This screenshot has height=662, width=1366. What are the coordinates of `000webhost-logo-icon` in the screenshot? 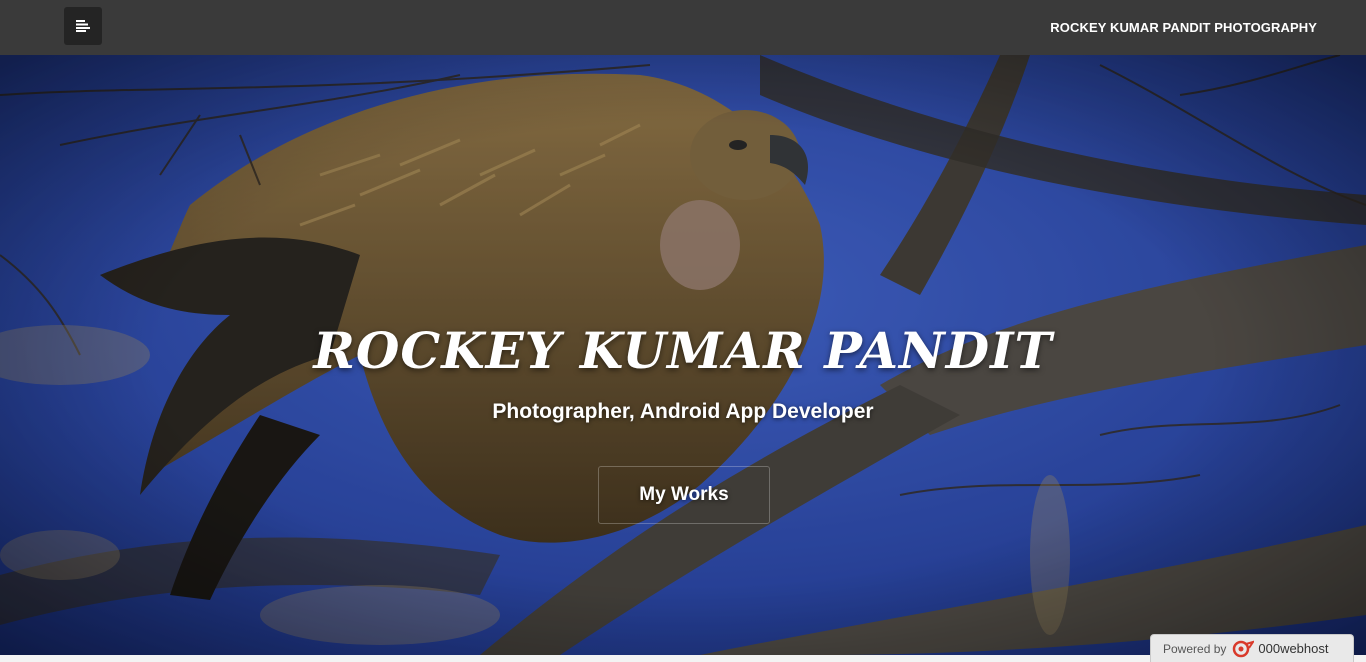 It's located at (1244, 648).